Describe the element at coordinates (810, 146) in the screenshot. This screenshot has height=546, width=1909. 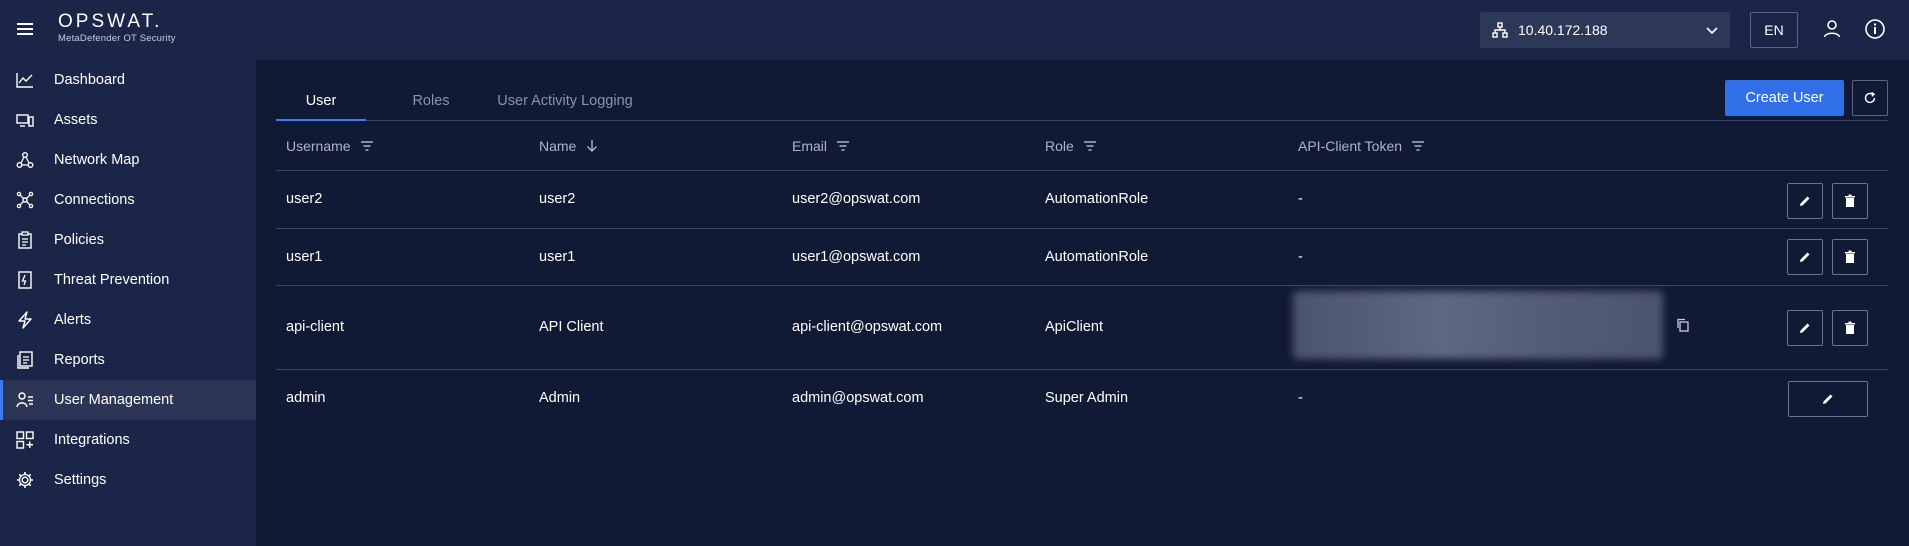
I see `column-label: Email` at that location.